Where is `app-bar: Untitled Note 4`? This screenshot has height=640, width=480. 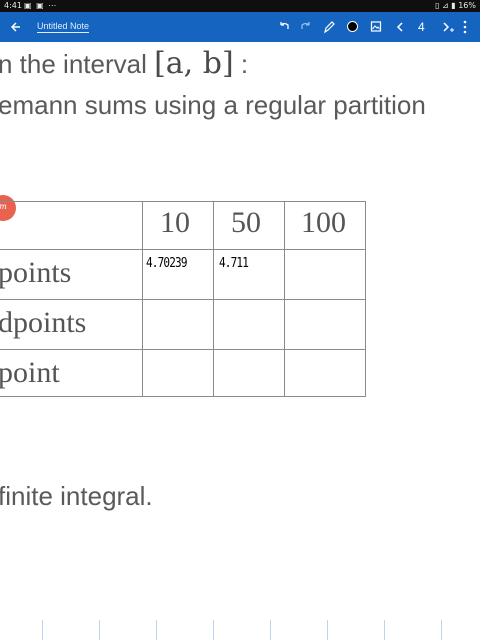
app-bar: Untitled Note 4 is located at coordinates (240, 27).